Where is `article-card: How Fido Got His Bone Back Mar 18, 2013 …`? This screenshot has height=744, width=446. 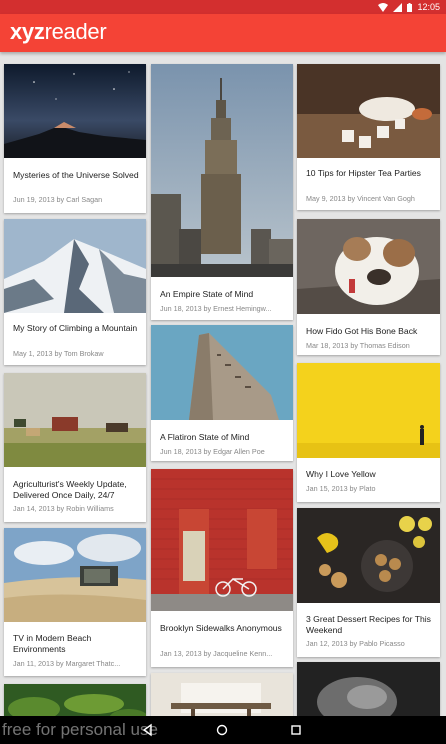 article-card: How Fido Got His Bone Back Mar 18, 2013 … is located at coordinates (368, 287).